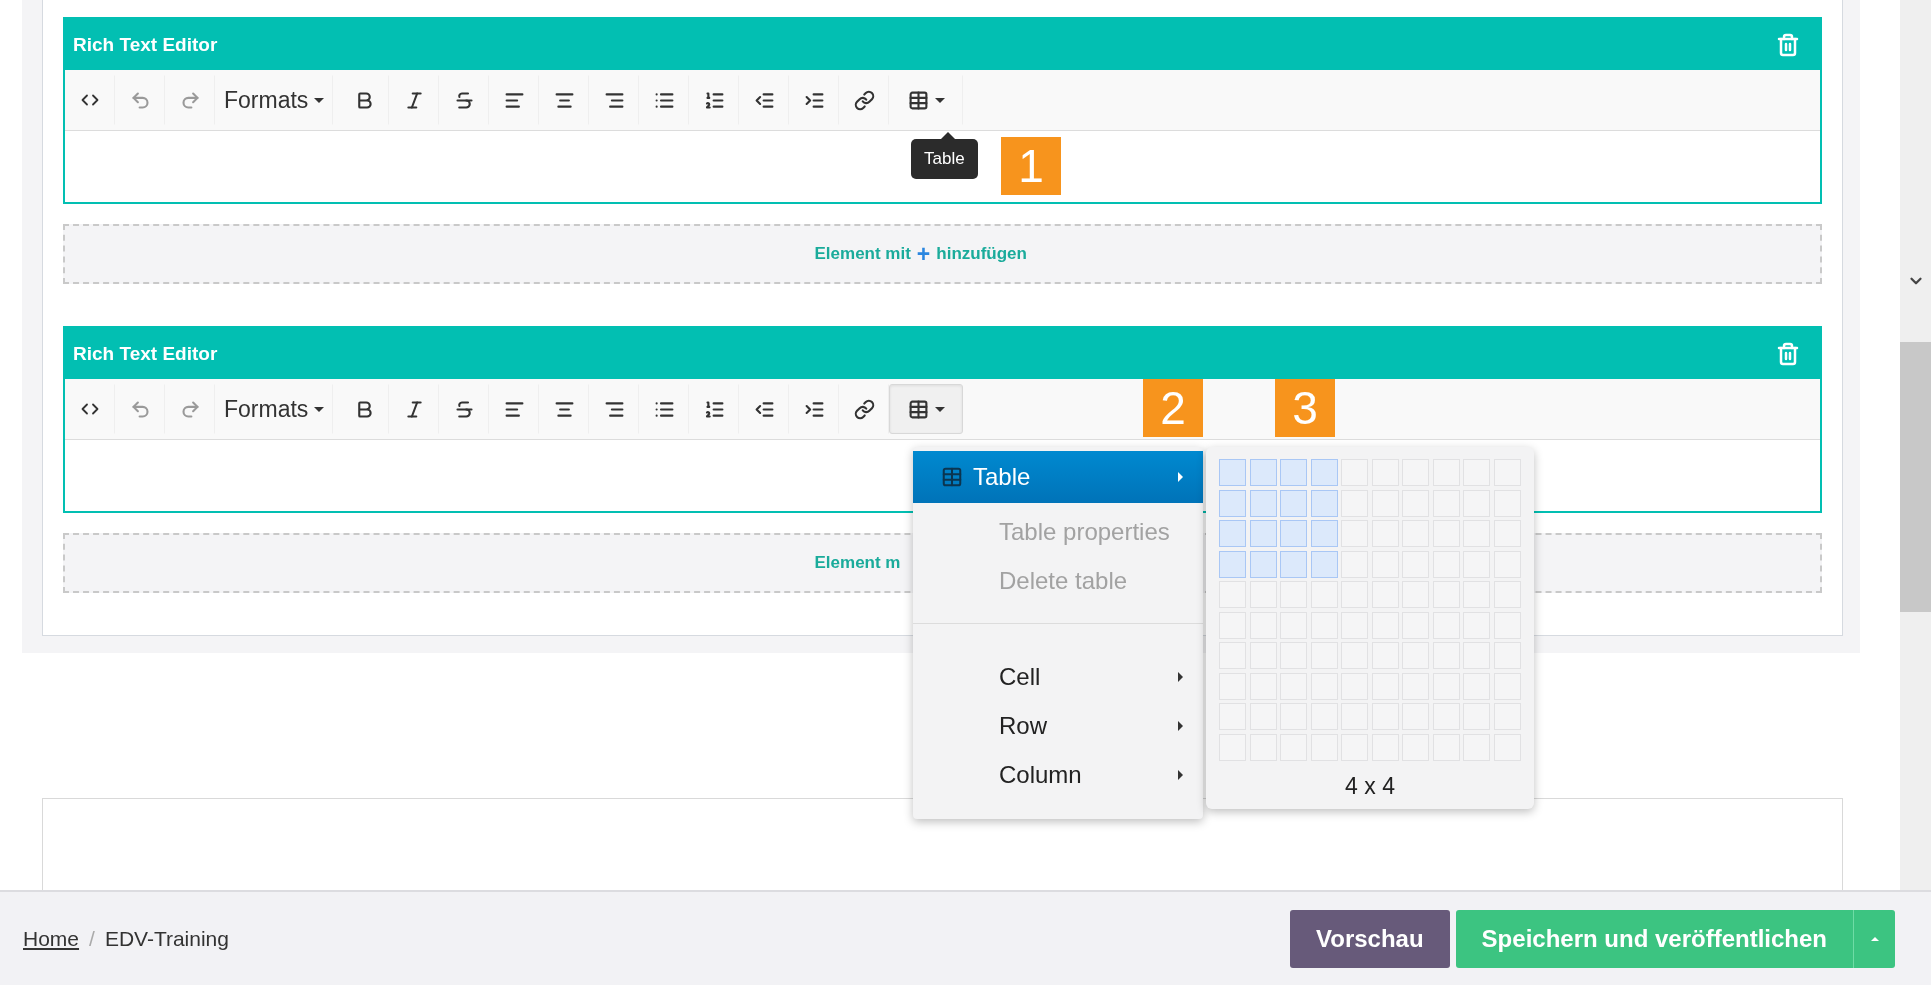 This screenshot has width=1931, height=985. I want to click on add-element-text: Element mit, so click(862, 254).